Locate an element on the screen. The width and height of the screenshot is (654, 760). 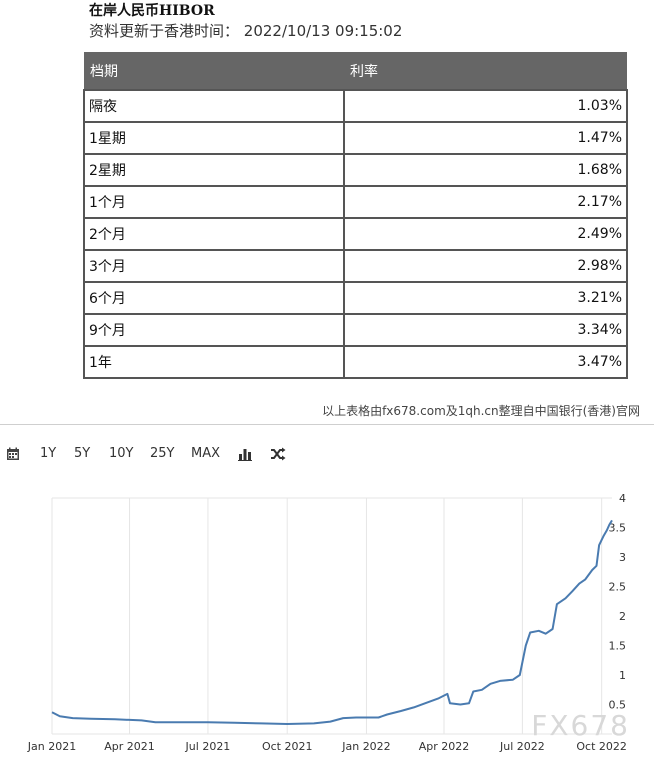
rate-cell: 1.03% is located at coordinates (485, 106).